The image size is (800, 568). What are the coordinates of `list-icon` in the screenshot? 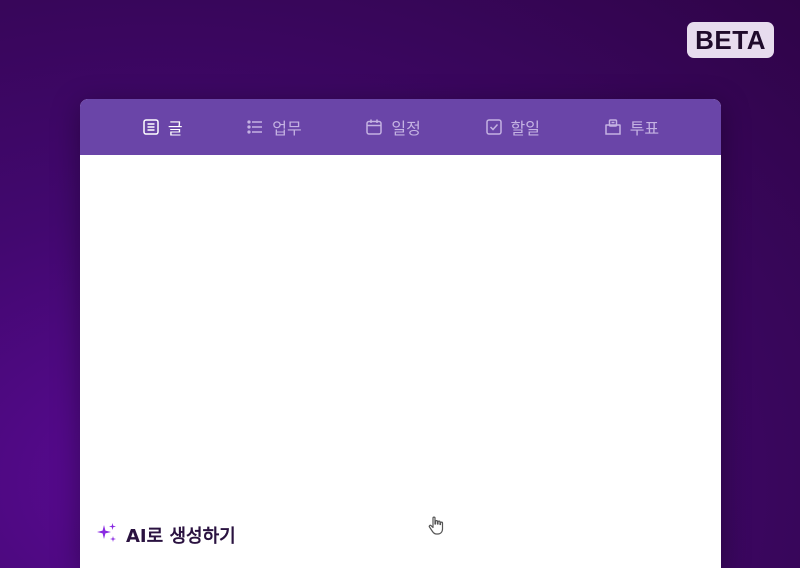 It's located at (255, 127).